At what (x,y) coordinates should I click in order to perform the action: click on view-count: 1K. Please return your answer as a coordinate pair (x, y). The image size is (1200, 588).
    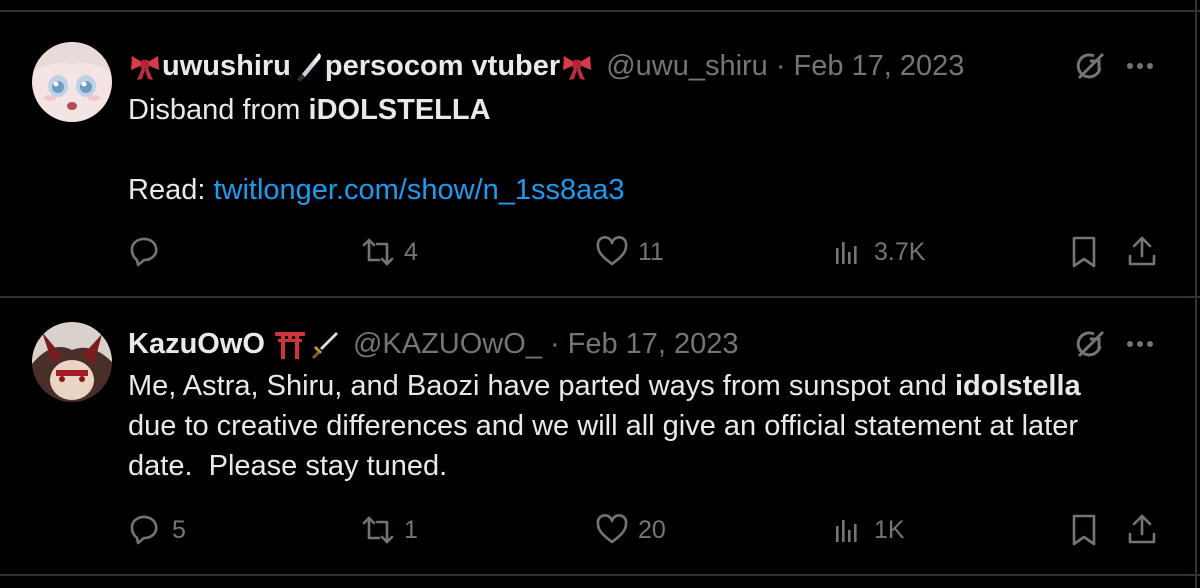
    Looking at the image, I should click on (889, 529).